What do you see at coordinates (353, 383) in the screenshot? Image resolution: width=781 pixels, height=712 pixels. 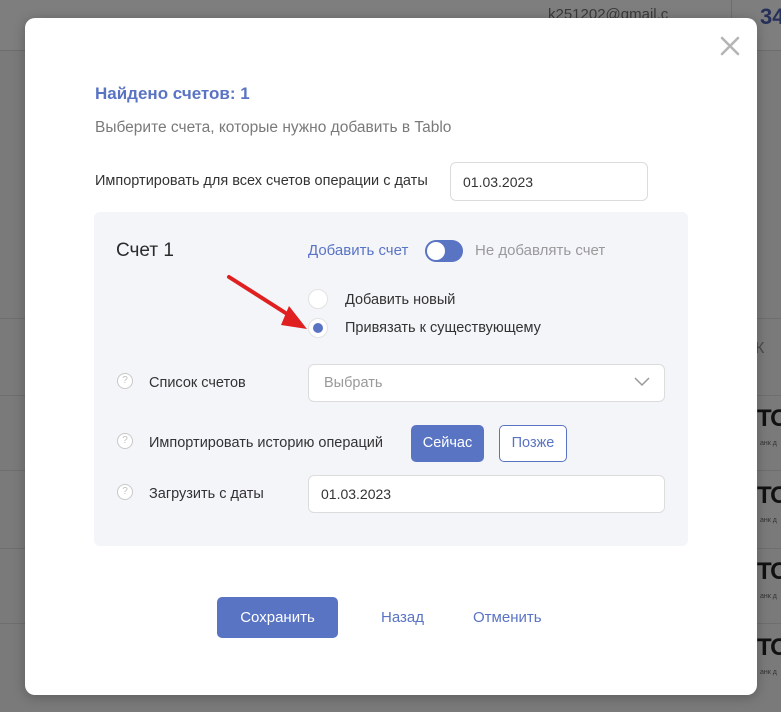 I see `select-placeholder: Выбрать` at bounding box center [353, 383].